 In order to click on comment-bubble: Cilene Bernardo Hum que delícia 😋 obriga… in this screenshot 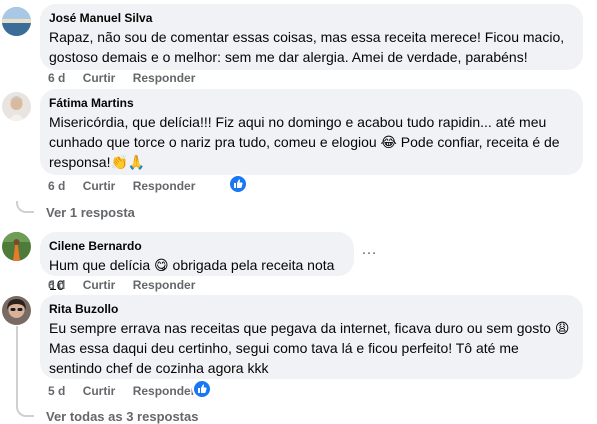, I will do `click(197, 262)`.